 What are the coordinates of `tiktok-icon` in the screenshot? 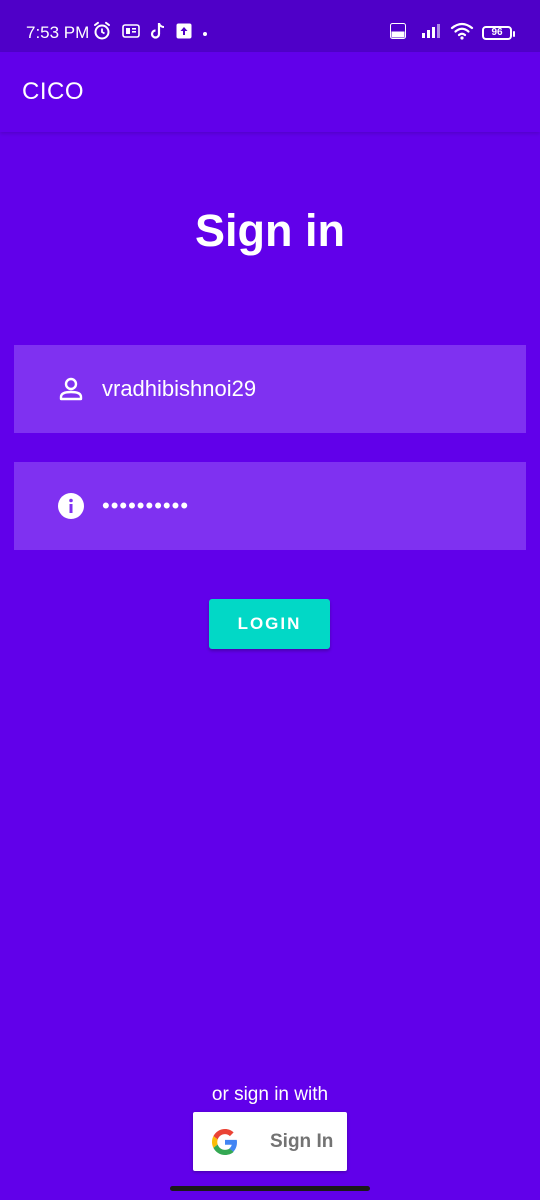 It's located at (158, 33).